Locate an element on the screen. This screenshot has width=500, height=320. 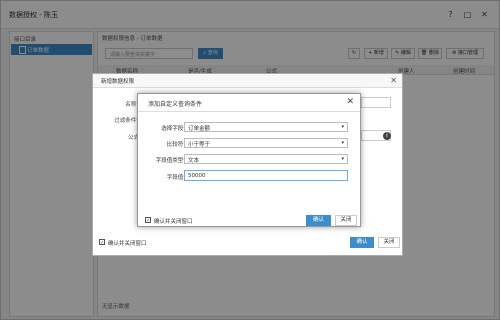
compare-select: 小于等于 ▾ is located at coordinates (266, 143).